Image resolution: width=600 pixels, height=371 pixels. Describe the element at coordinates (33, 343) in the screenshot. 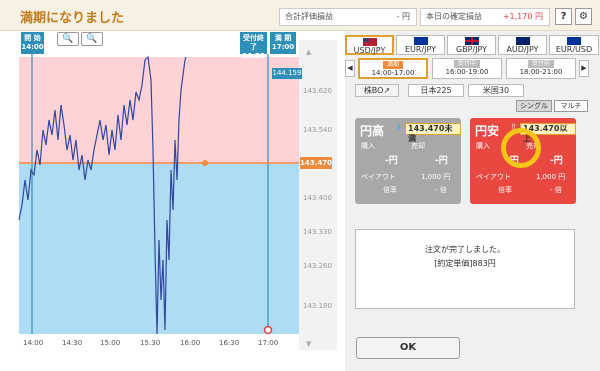

I see `x-tick: 14:00` at that location.